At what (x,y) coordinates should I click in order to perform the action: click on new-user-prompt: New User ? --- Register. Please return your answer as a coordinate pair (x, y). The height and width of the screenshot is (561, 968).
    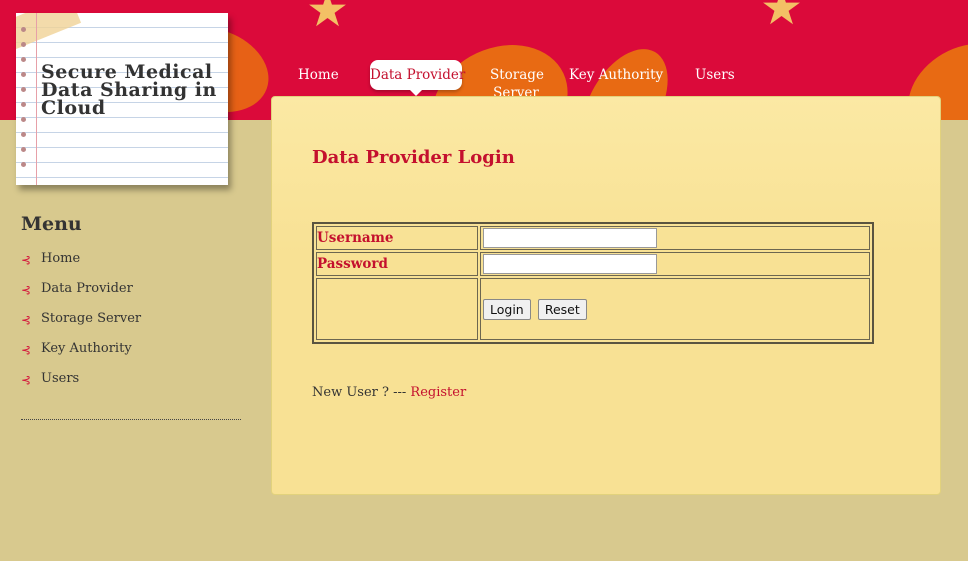
    Looking at the image, I should click on (389, 392).